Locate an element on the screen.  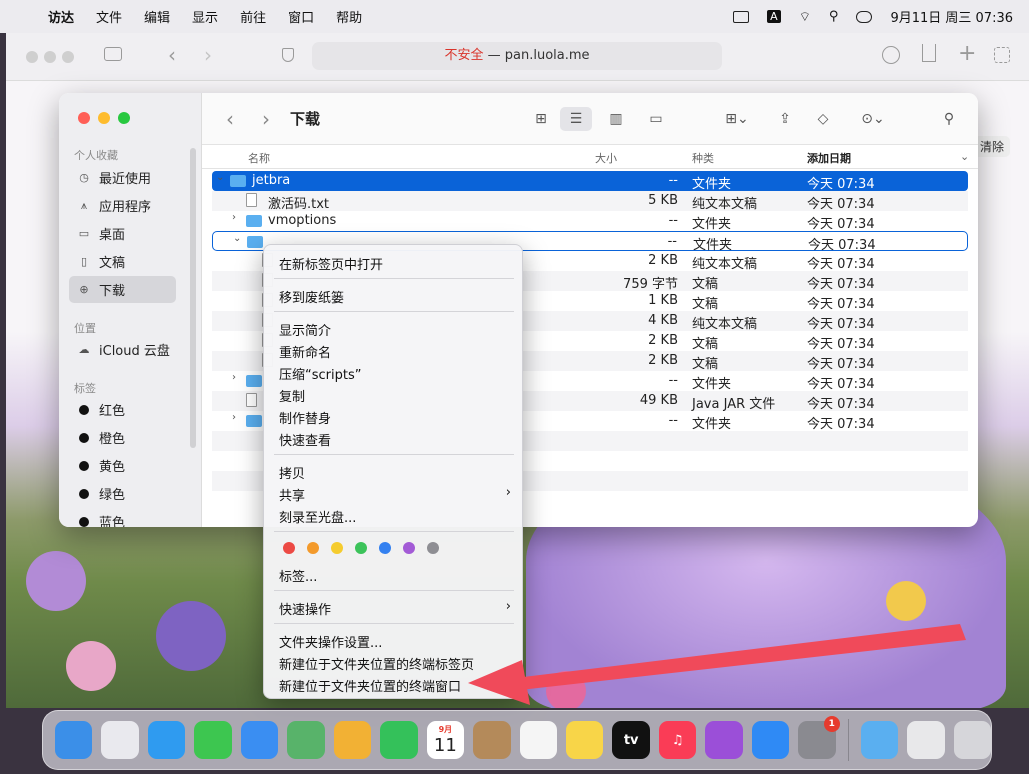
sidebar-tag-green: 绿色 is located at coordinates (122, 493).